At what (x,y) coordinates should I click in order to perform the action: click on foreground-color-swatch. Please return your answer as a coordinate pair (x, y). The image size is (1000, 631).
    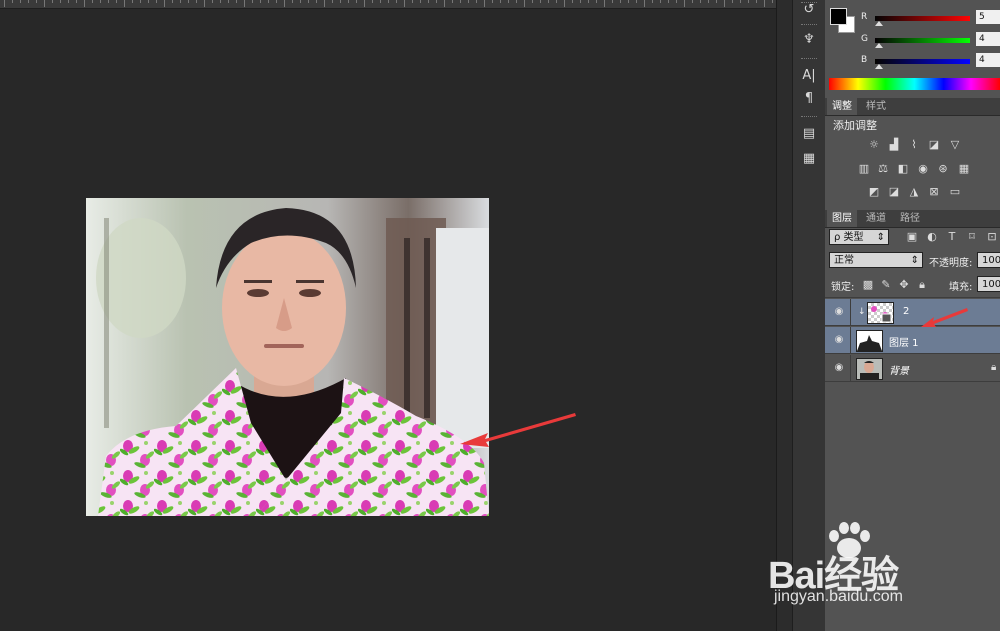
    Looking at the image, I should click on (838, 16).